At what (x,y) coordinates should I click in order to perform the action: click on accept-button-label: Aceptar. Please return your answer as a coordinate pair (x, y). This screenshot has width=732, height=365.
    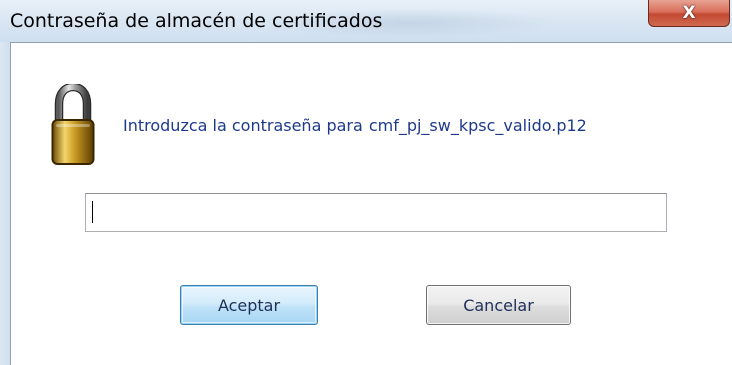
    Looking at the image, I should click on (249, 305).